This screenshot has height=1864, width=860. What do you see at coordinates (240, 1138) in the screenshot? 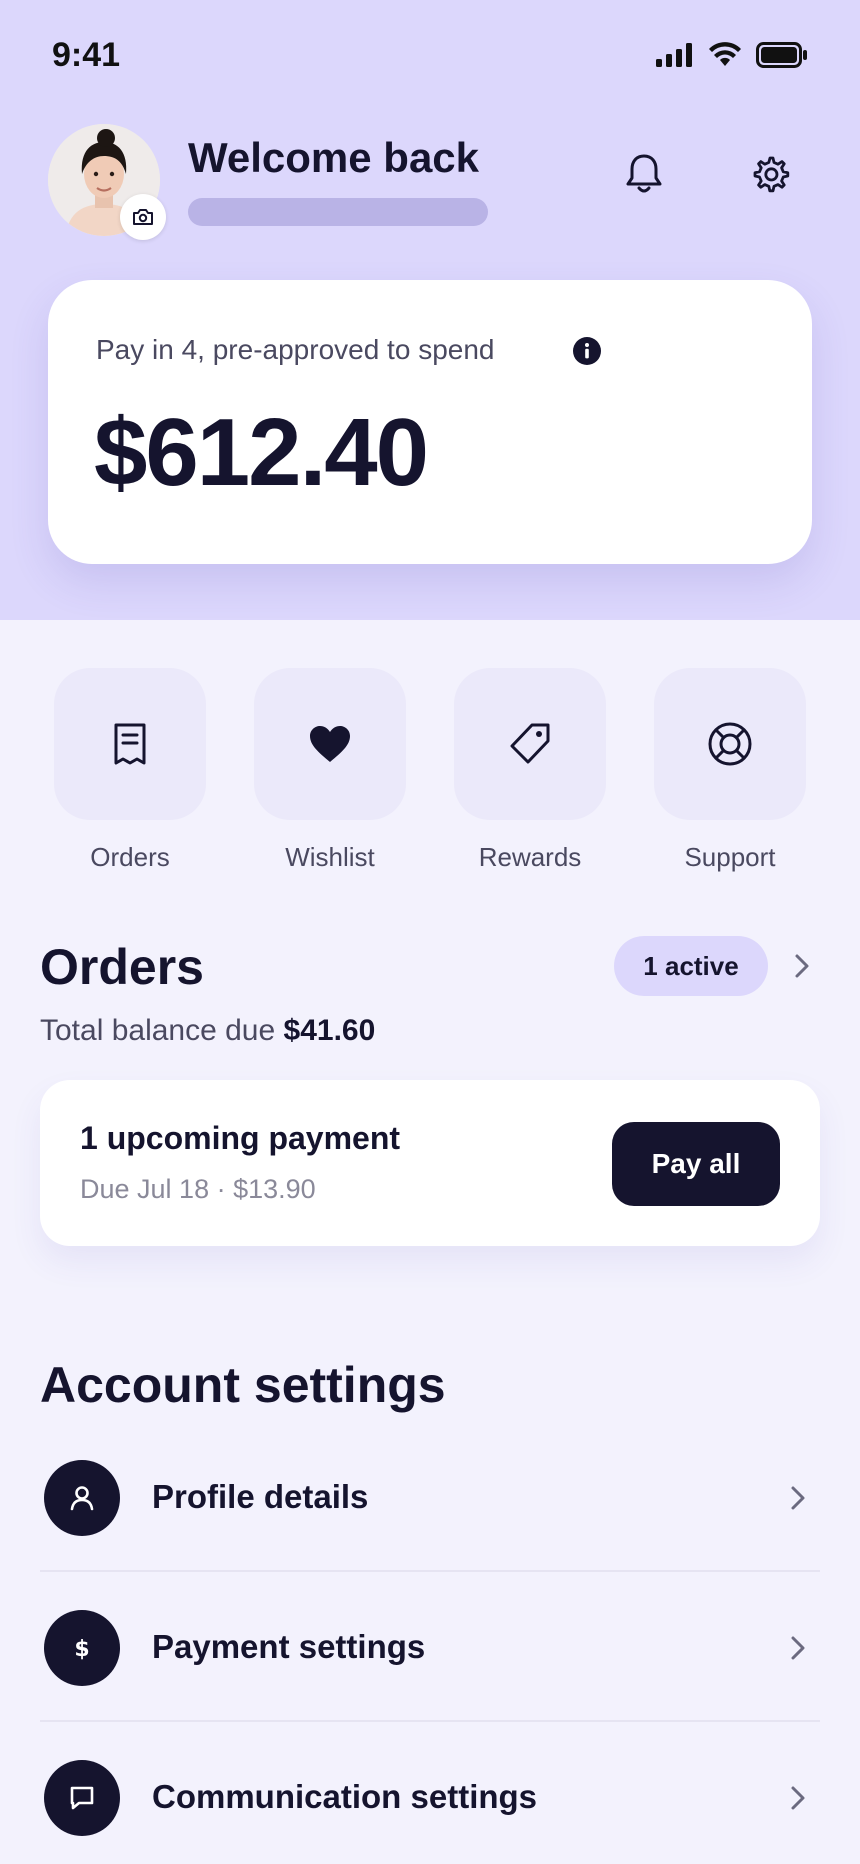
I see `upcoming-payment-title: 1 upcoming payment` at bounding box center [240, 1138].